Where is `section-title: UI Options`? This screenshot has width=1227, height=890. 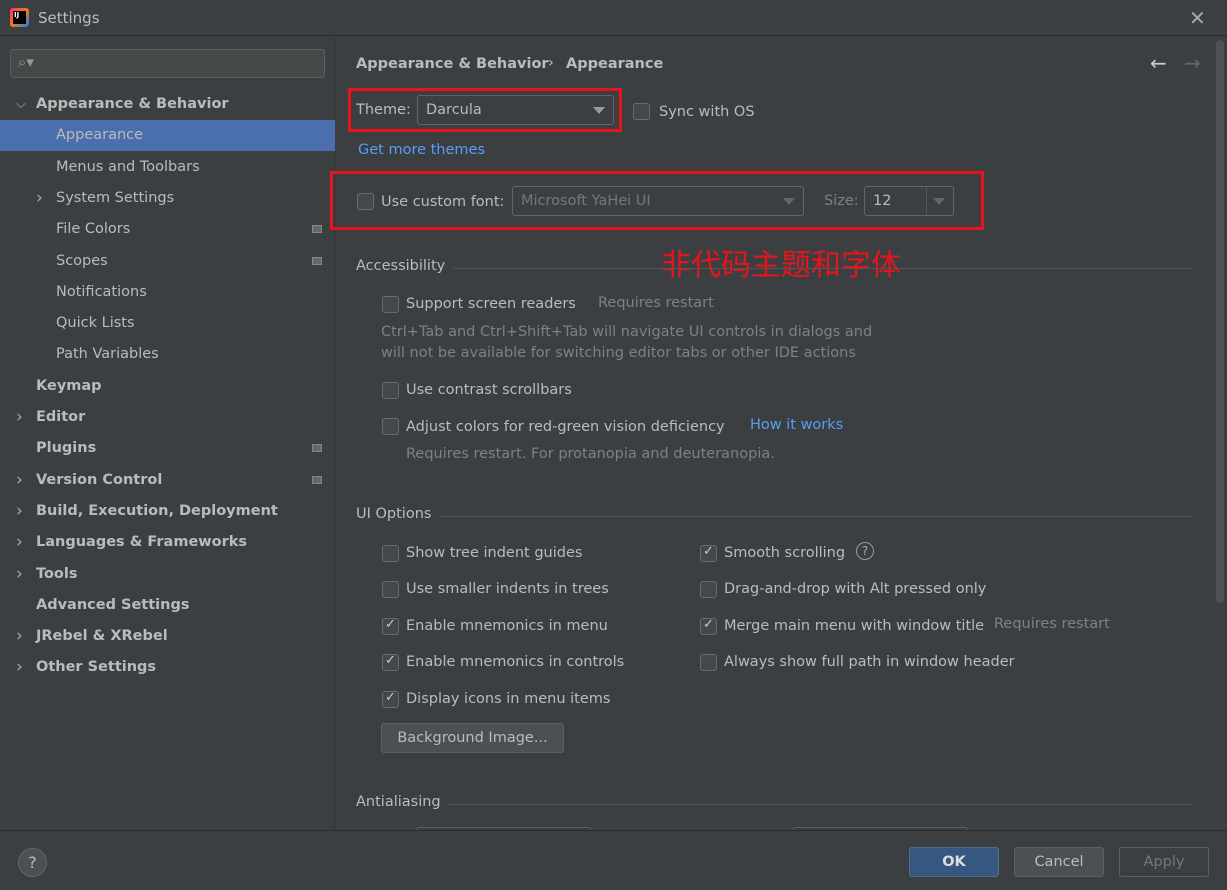
section-title: UI Options is located at coordinates (398, 514).